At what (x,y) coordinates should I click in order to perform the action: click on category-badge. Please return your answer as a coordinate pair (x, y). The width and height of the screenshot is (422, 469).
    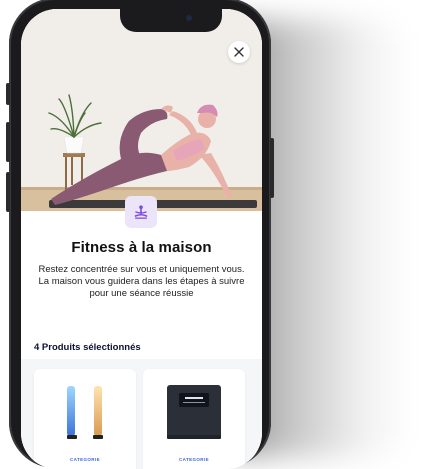
    Looking at the image, I should click on (141, 212).